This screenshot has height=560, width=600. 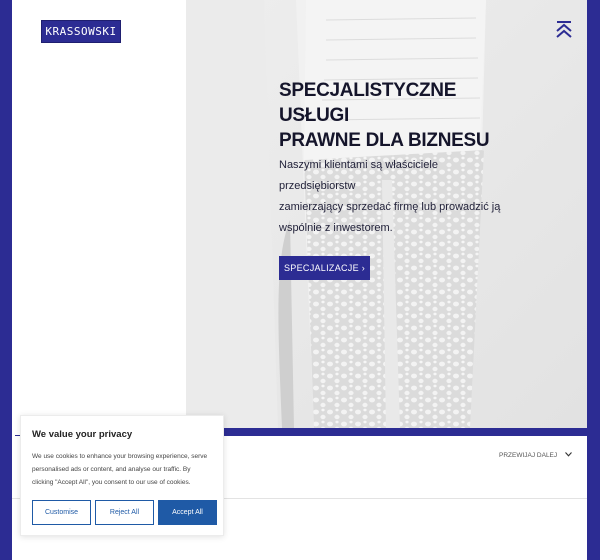 What do you see at coordinates (187, 512) in the screenshot?
I see `accept-all-button: Accept All` at bounding box center [187, 512].